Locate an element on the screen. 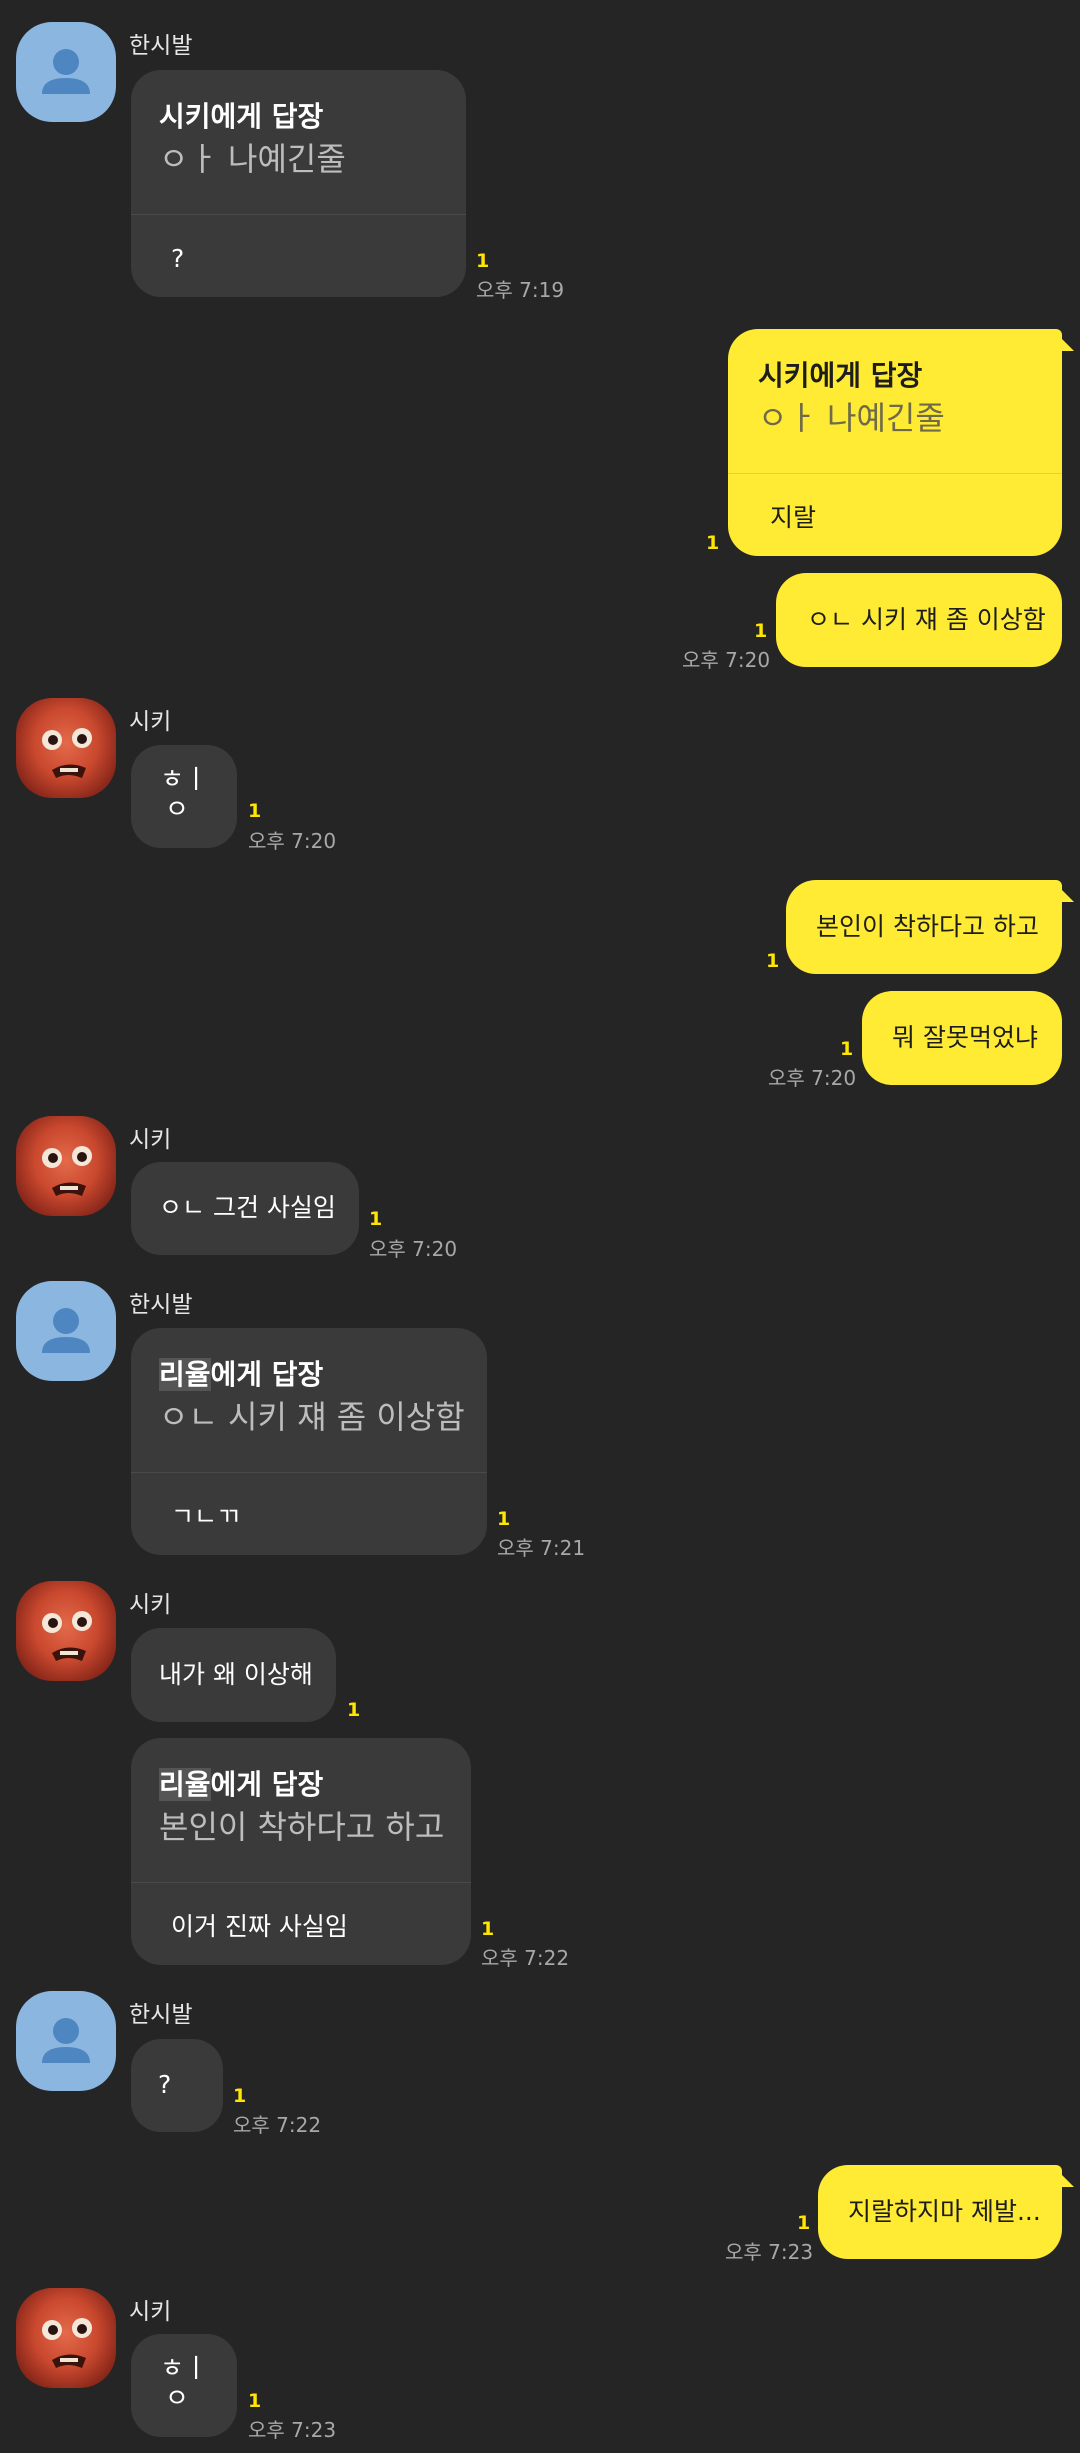 The width and height of the screenshot is (1080, 2453). outgoing-message-bubble: 뭐 잘못먹었냐 is located at coordinates (962, 1038).